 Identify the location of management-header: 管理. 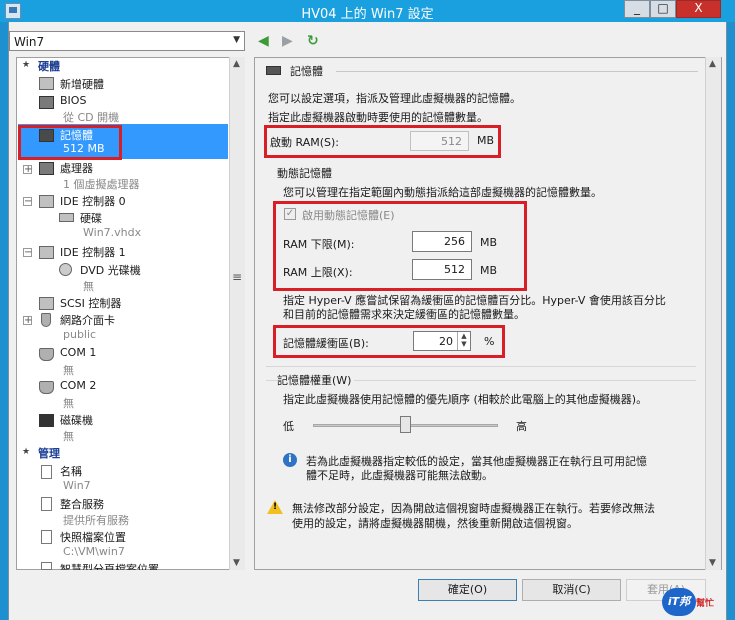
(49, 453).